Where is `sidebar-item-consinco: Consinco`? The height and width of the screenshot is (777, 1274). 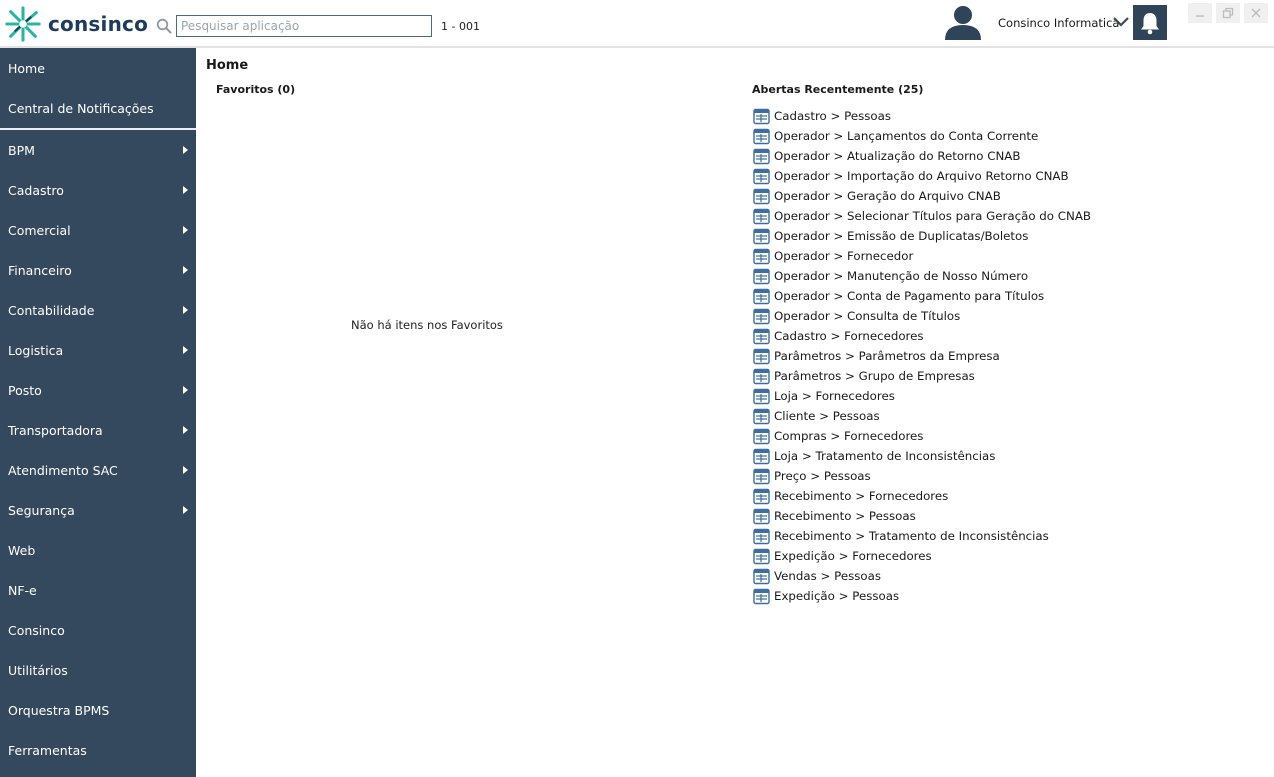 sidebar-item-consinco: Consinco is located at coordinates (98, 630).